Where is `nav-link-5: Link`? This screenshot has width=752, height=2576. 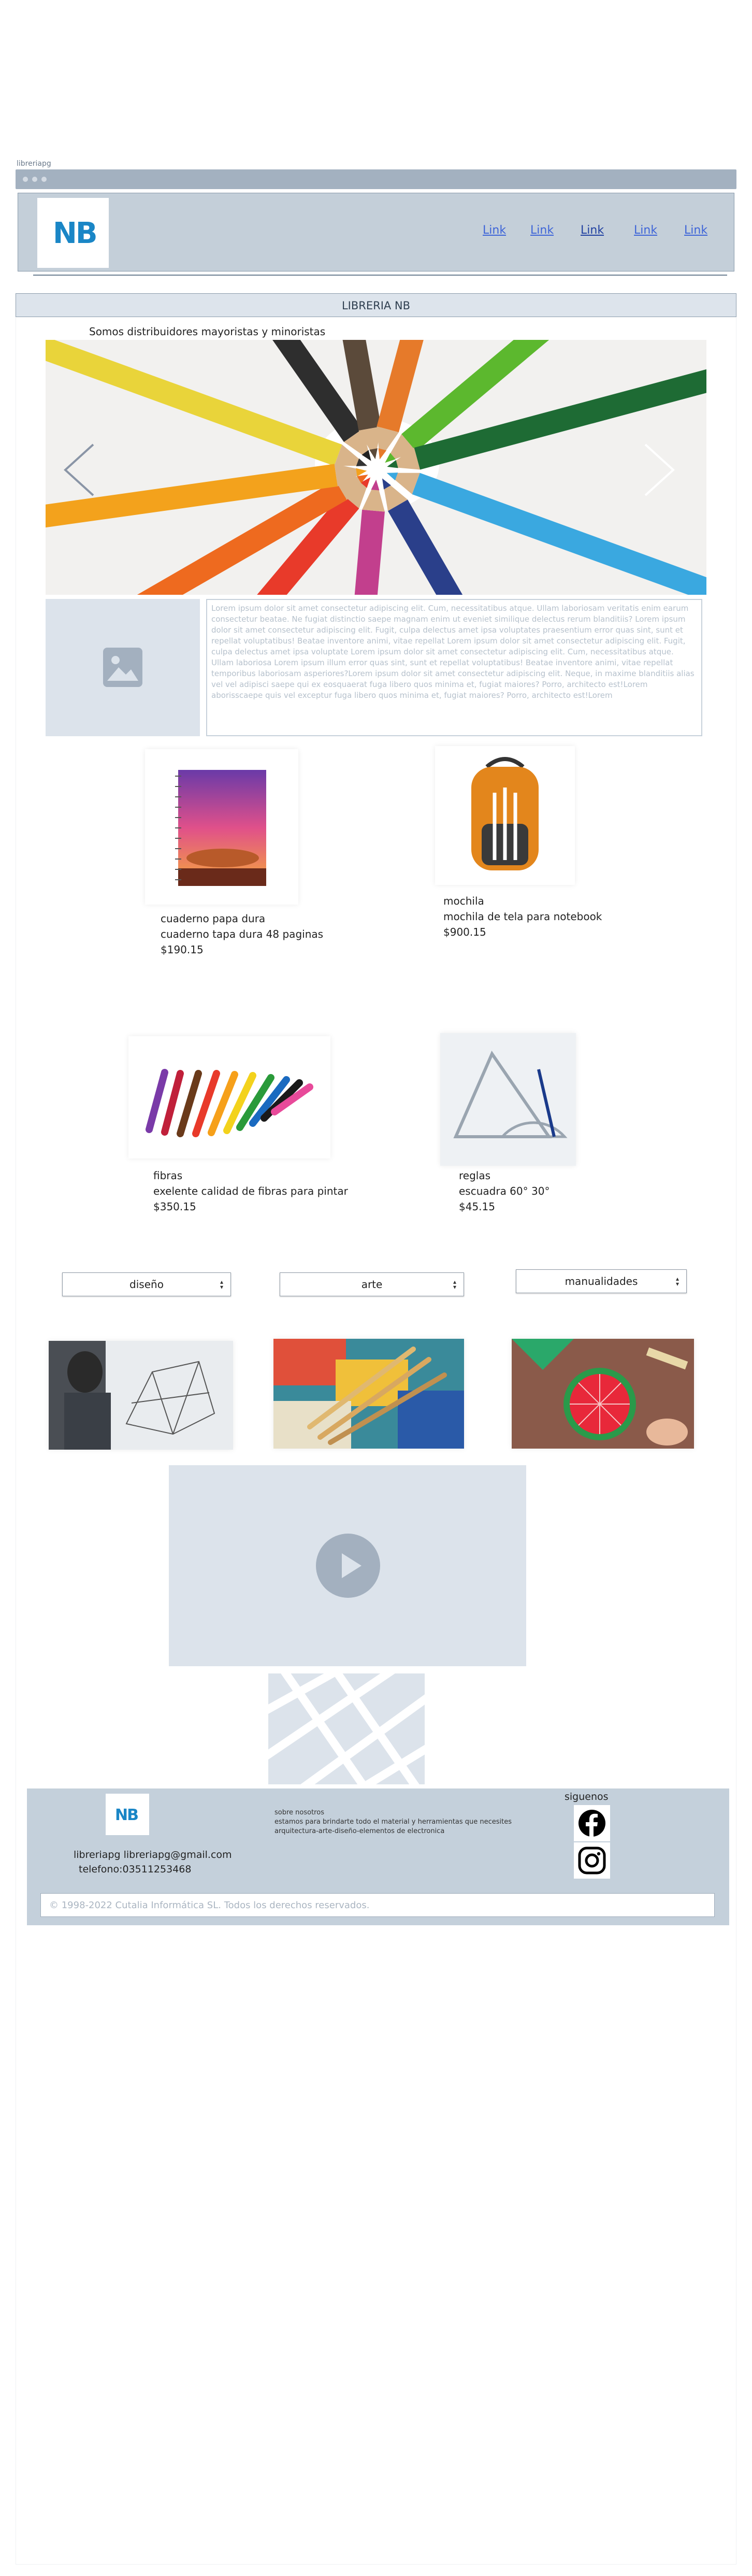
nav-link-5: Link is located at coordinates (696, 230).